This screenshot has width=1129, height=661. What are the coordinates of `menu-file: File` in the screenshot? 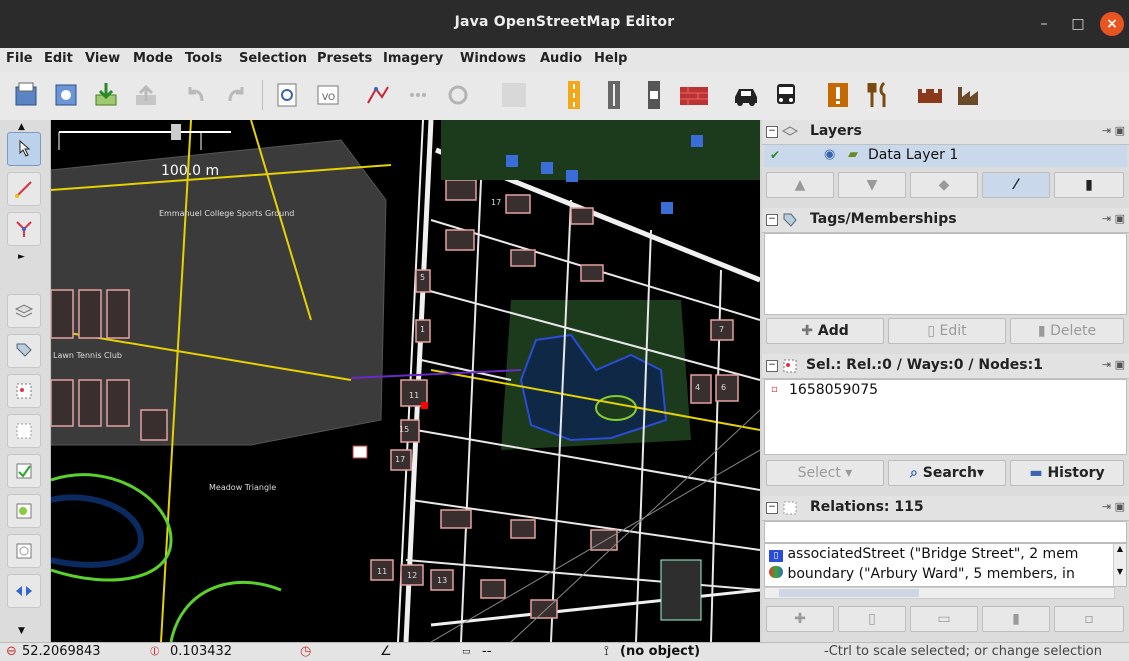 It's located at (19, 58).